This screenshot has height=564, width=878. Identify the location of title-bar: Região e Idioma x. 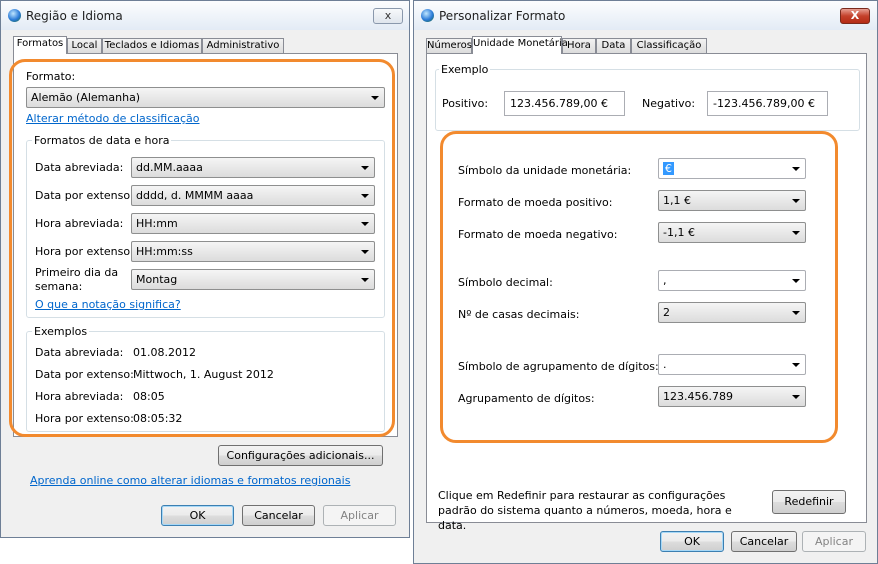
(205, 15).